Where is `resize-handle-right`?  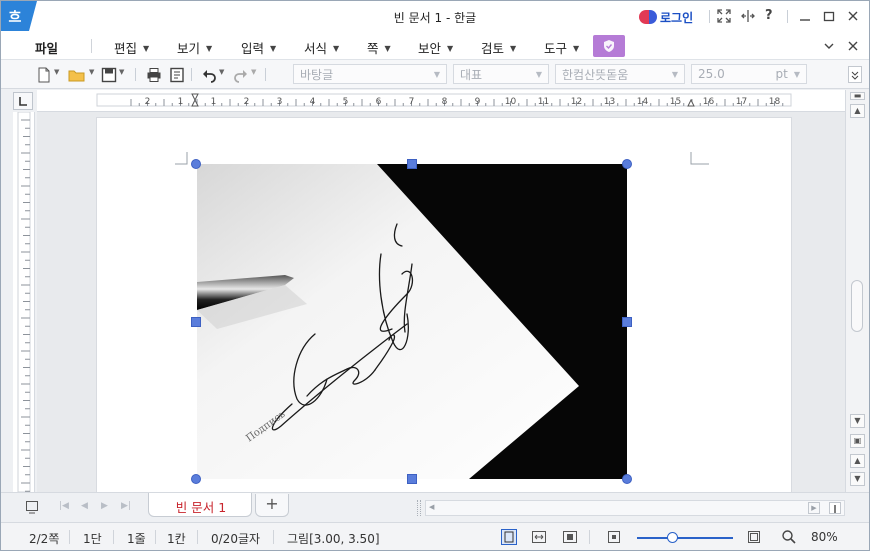
resize-handle-right is located at coordinates (627, 322).